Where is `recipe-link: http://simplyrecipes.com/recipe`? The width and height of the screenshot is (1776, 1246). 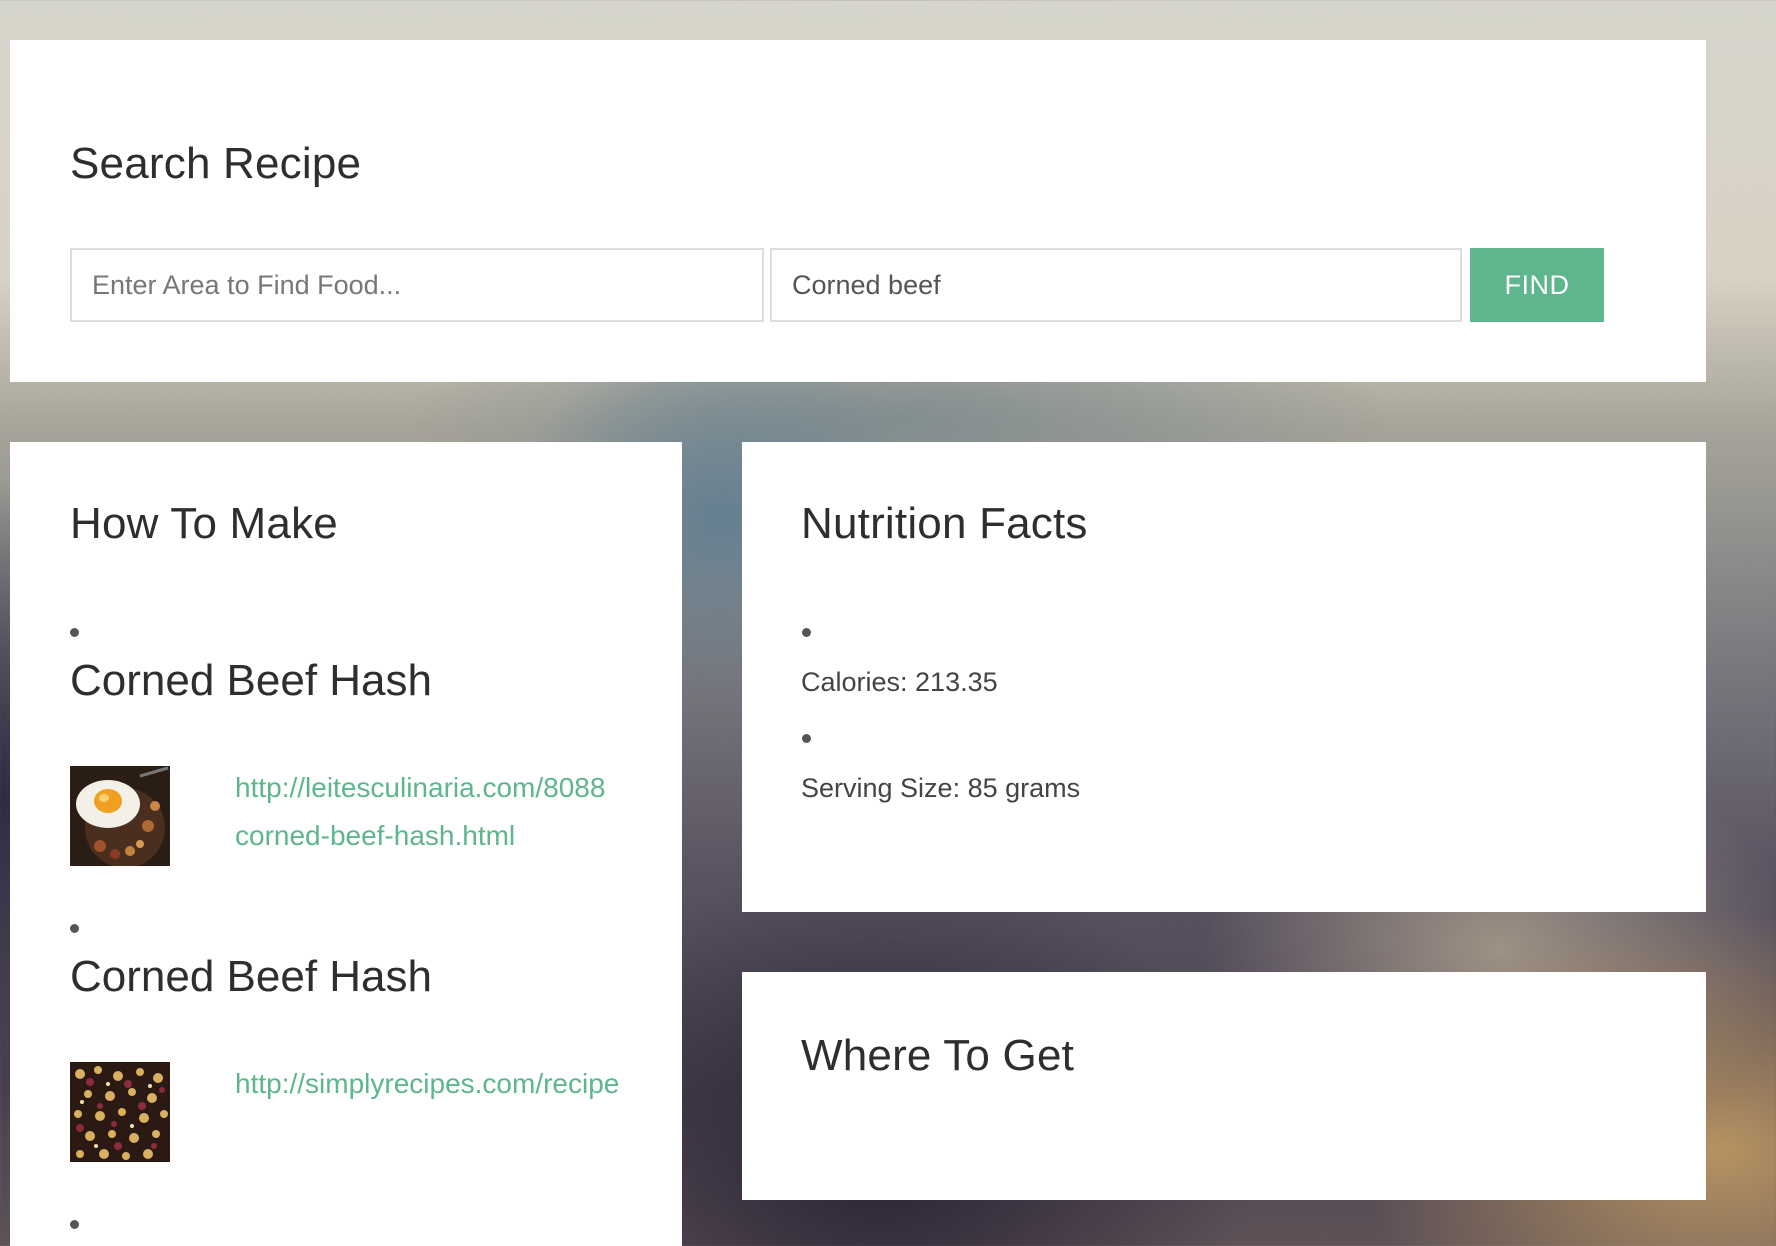
recipe-link: http://simplyrecipes.com/recipe is located at coordinates (434, 1084).